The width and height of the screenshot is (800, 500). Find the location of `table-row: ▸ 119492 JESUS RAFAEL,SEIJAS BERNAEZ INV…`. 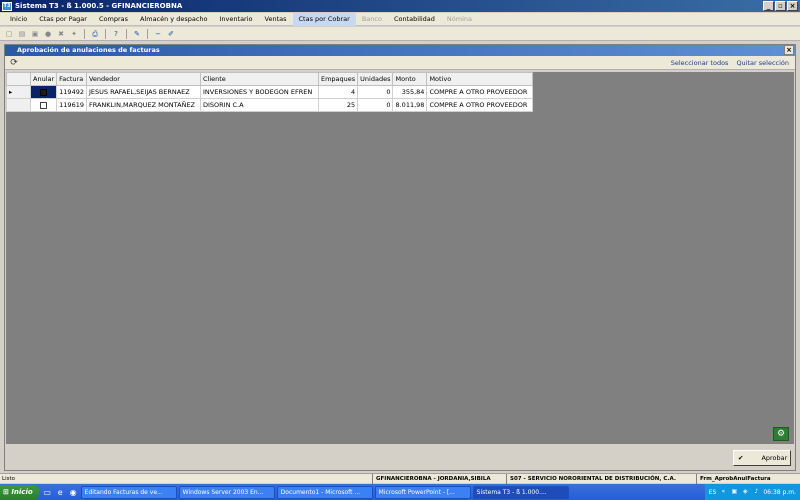

table-row: ▸ 119492 JESUS RAFAEL,SEIJAS BERNAEZ INV… is located at coordinates (270, 92).